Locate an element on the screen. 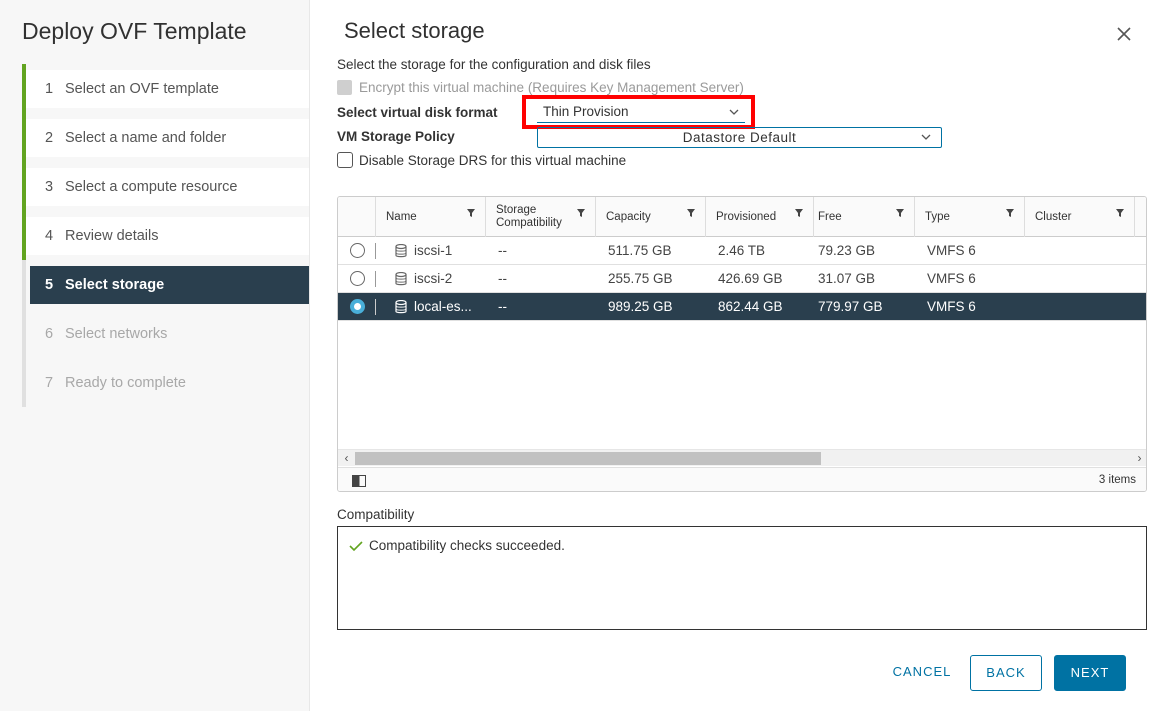 The image size is (1149, 711). step-select-ovf-template: 1 Select an OVF template is located at coordinates (165, 88).